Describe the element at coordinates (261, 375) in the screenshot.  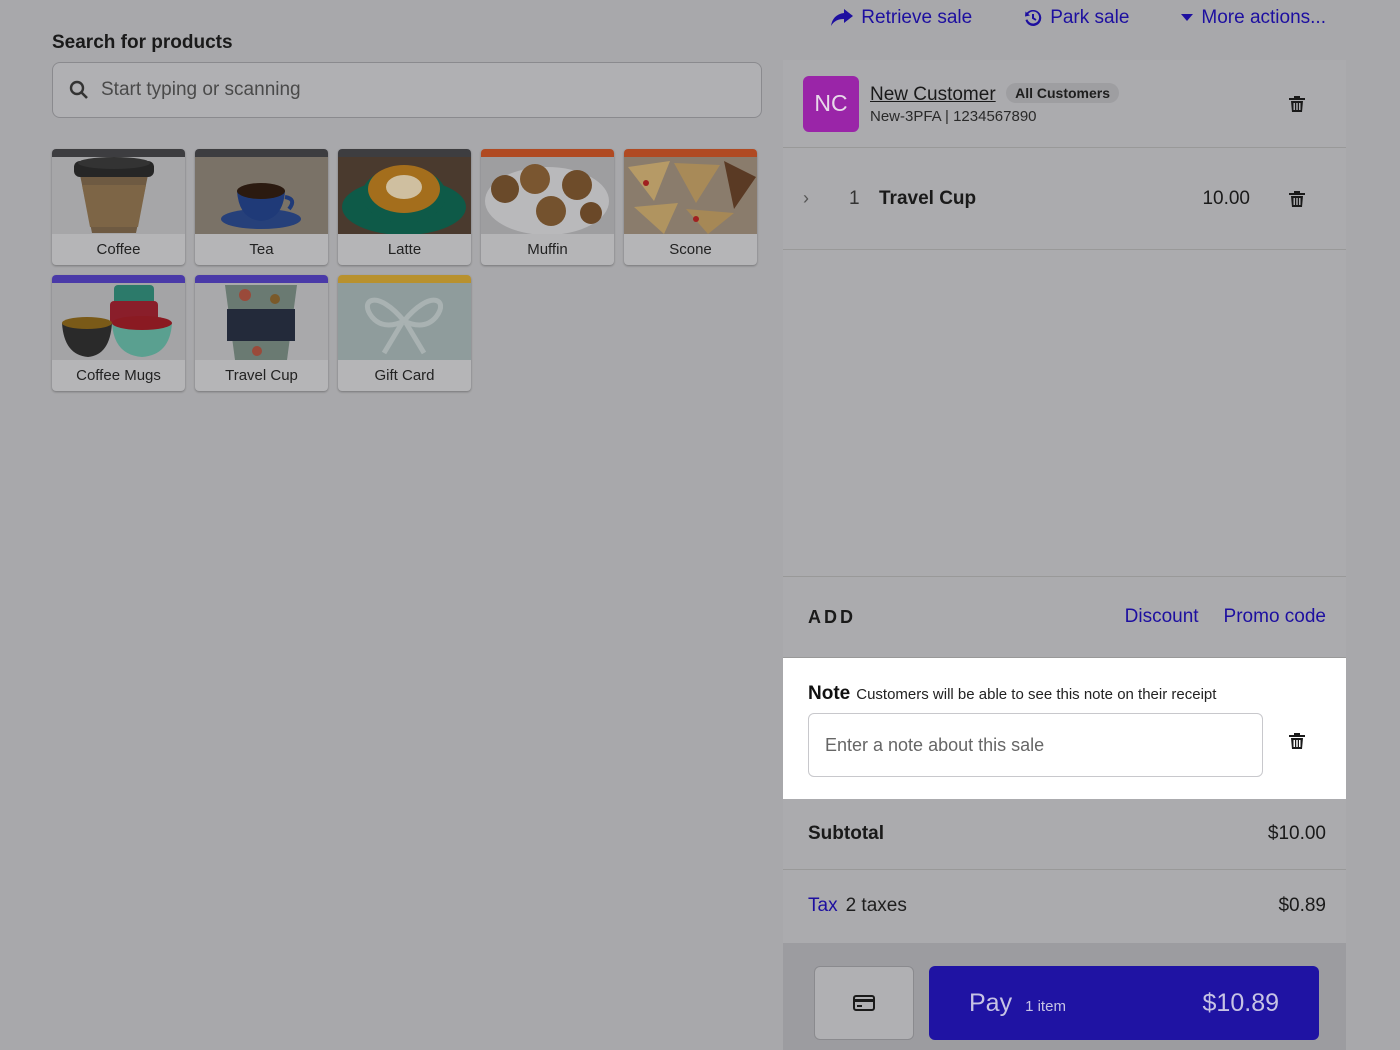
I see `product-label: Travel Cup` at that location.